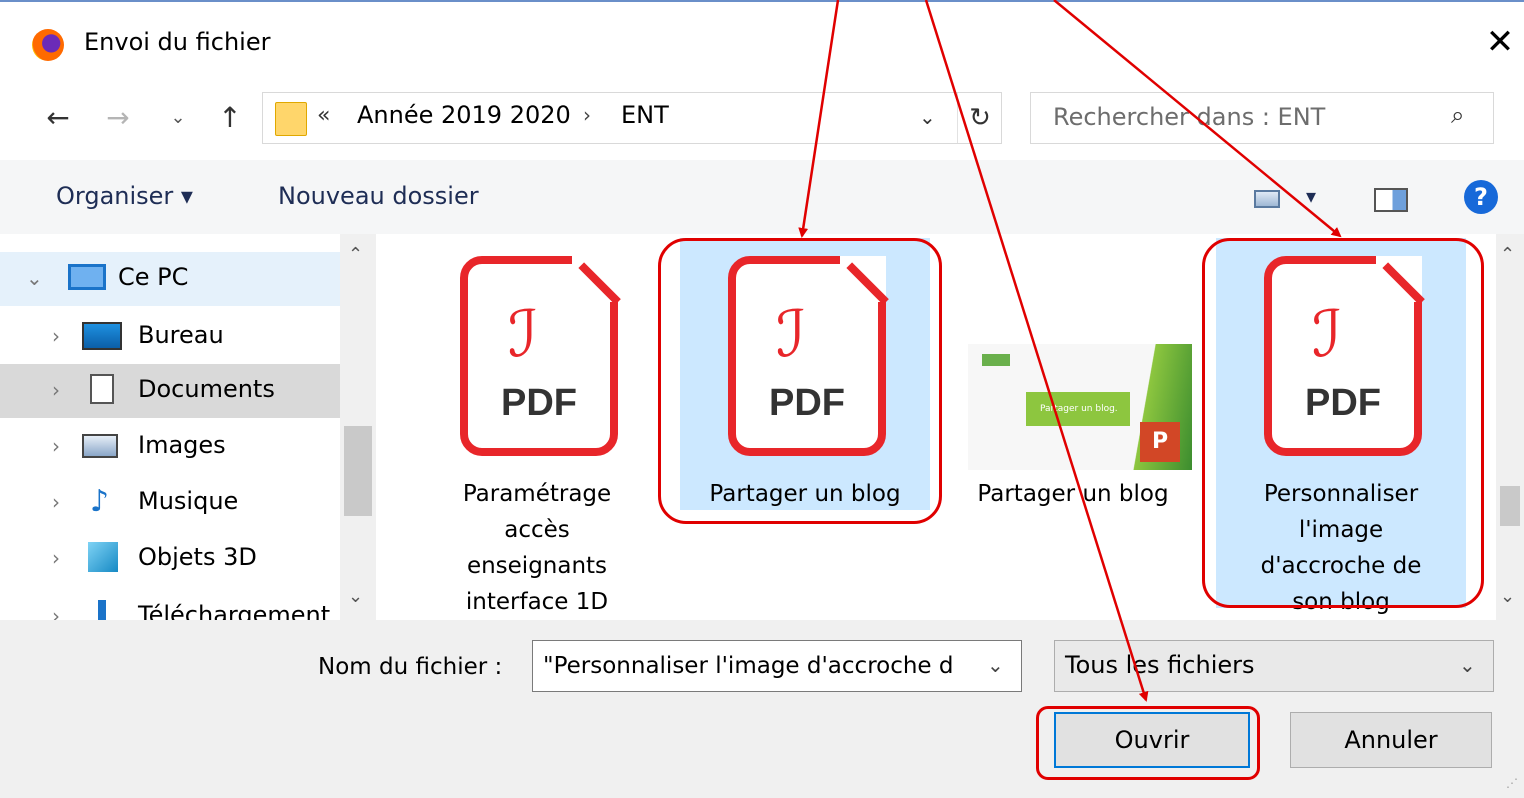  I want to click on presentation-thumbnail: Partager un blog. P, so click(1080, 407).